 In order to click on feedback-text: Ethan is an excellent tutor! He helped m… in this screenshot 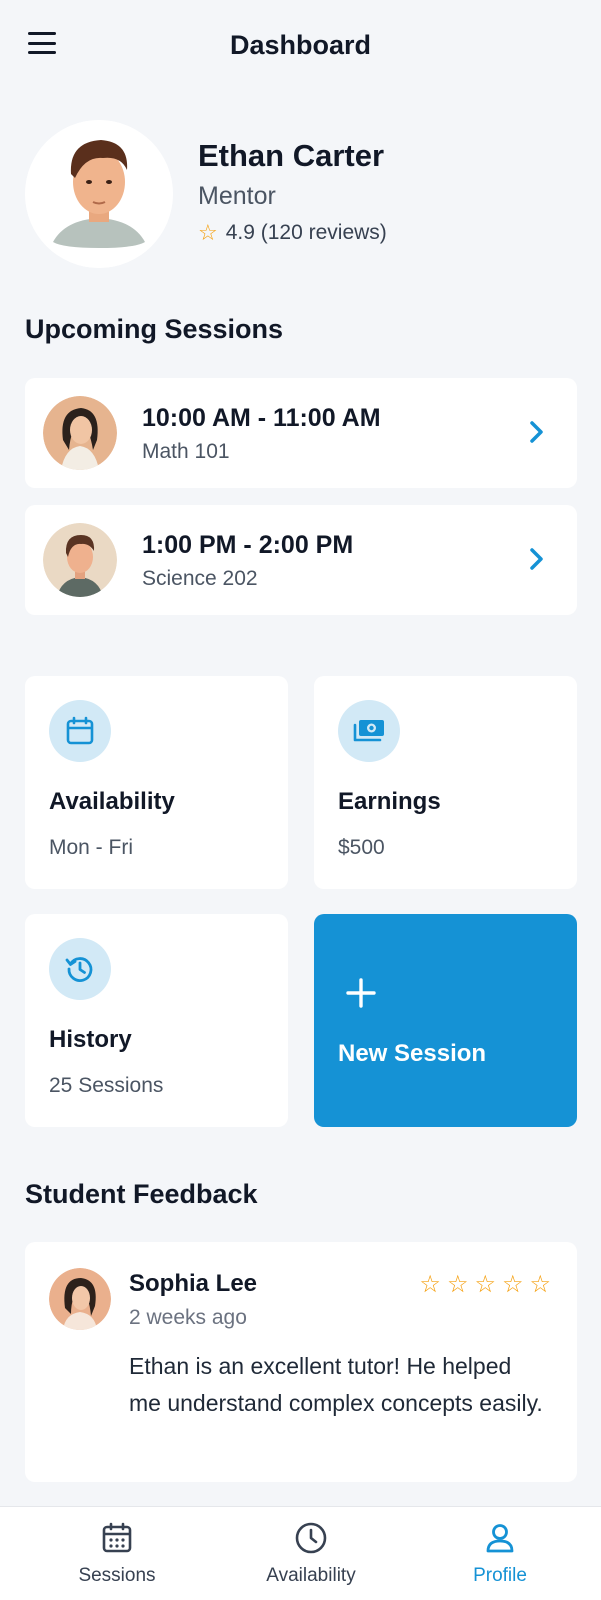, I will do `click(336, 1384)`.